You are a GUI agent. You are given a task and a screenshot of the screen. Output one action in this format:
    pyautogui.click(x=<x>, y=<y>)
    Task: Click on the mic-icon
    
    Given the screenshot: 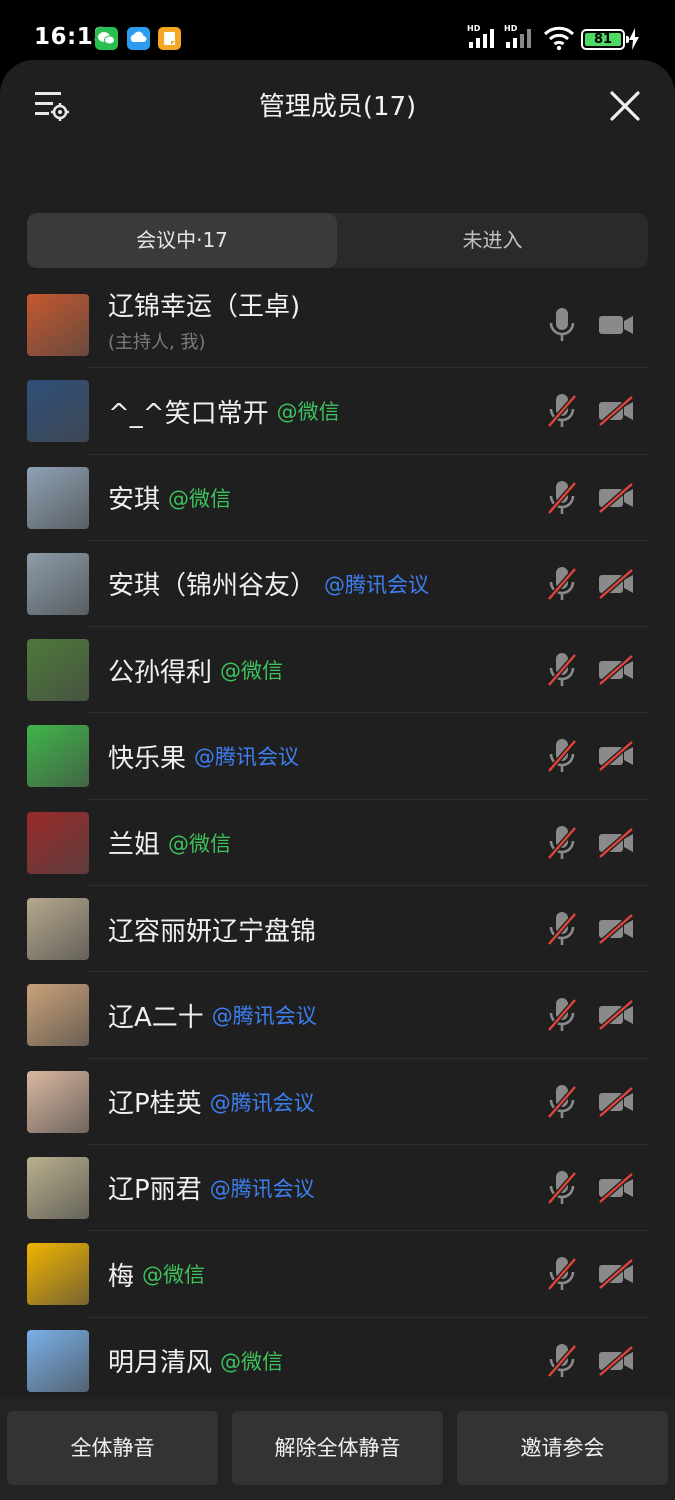 What is the action you would take?
    pyautogui.click(x=562, y=325)
    